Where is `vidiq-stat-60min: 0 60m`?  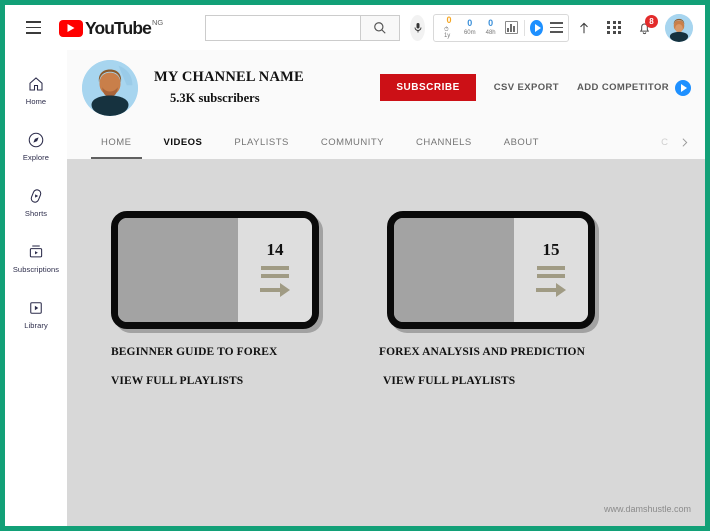
vidiq-stat-60min: 0 60m is located at coordinates (470, 27).